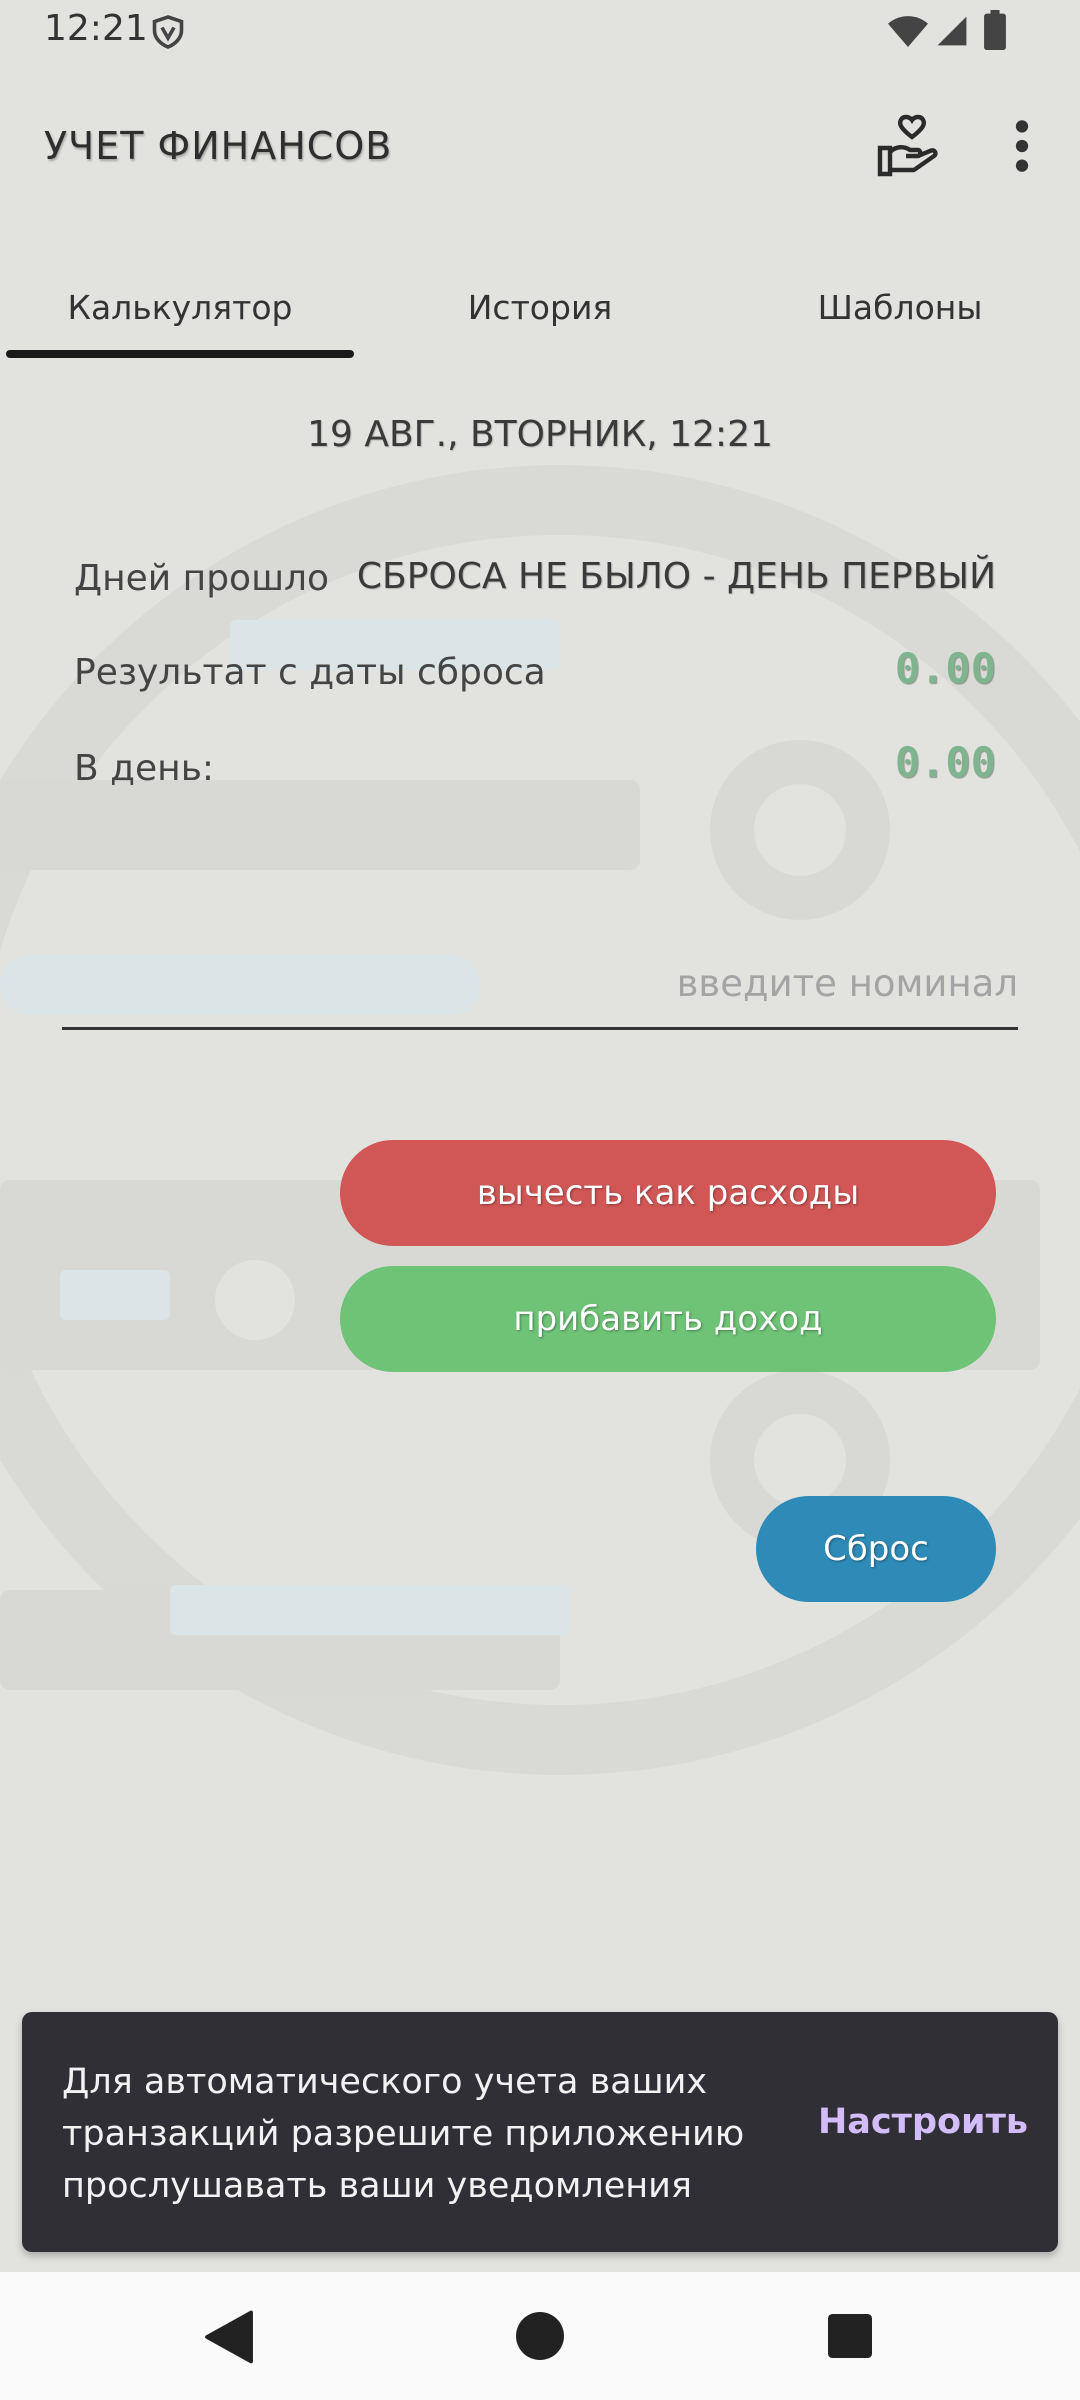 The height and width of the screenshot is (2400, 1080). Describe the element at coordinates (900, 307) in the screenshot. I see `tab-templates: Шаблоны` at that location.